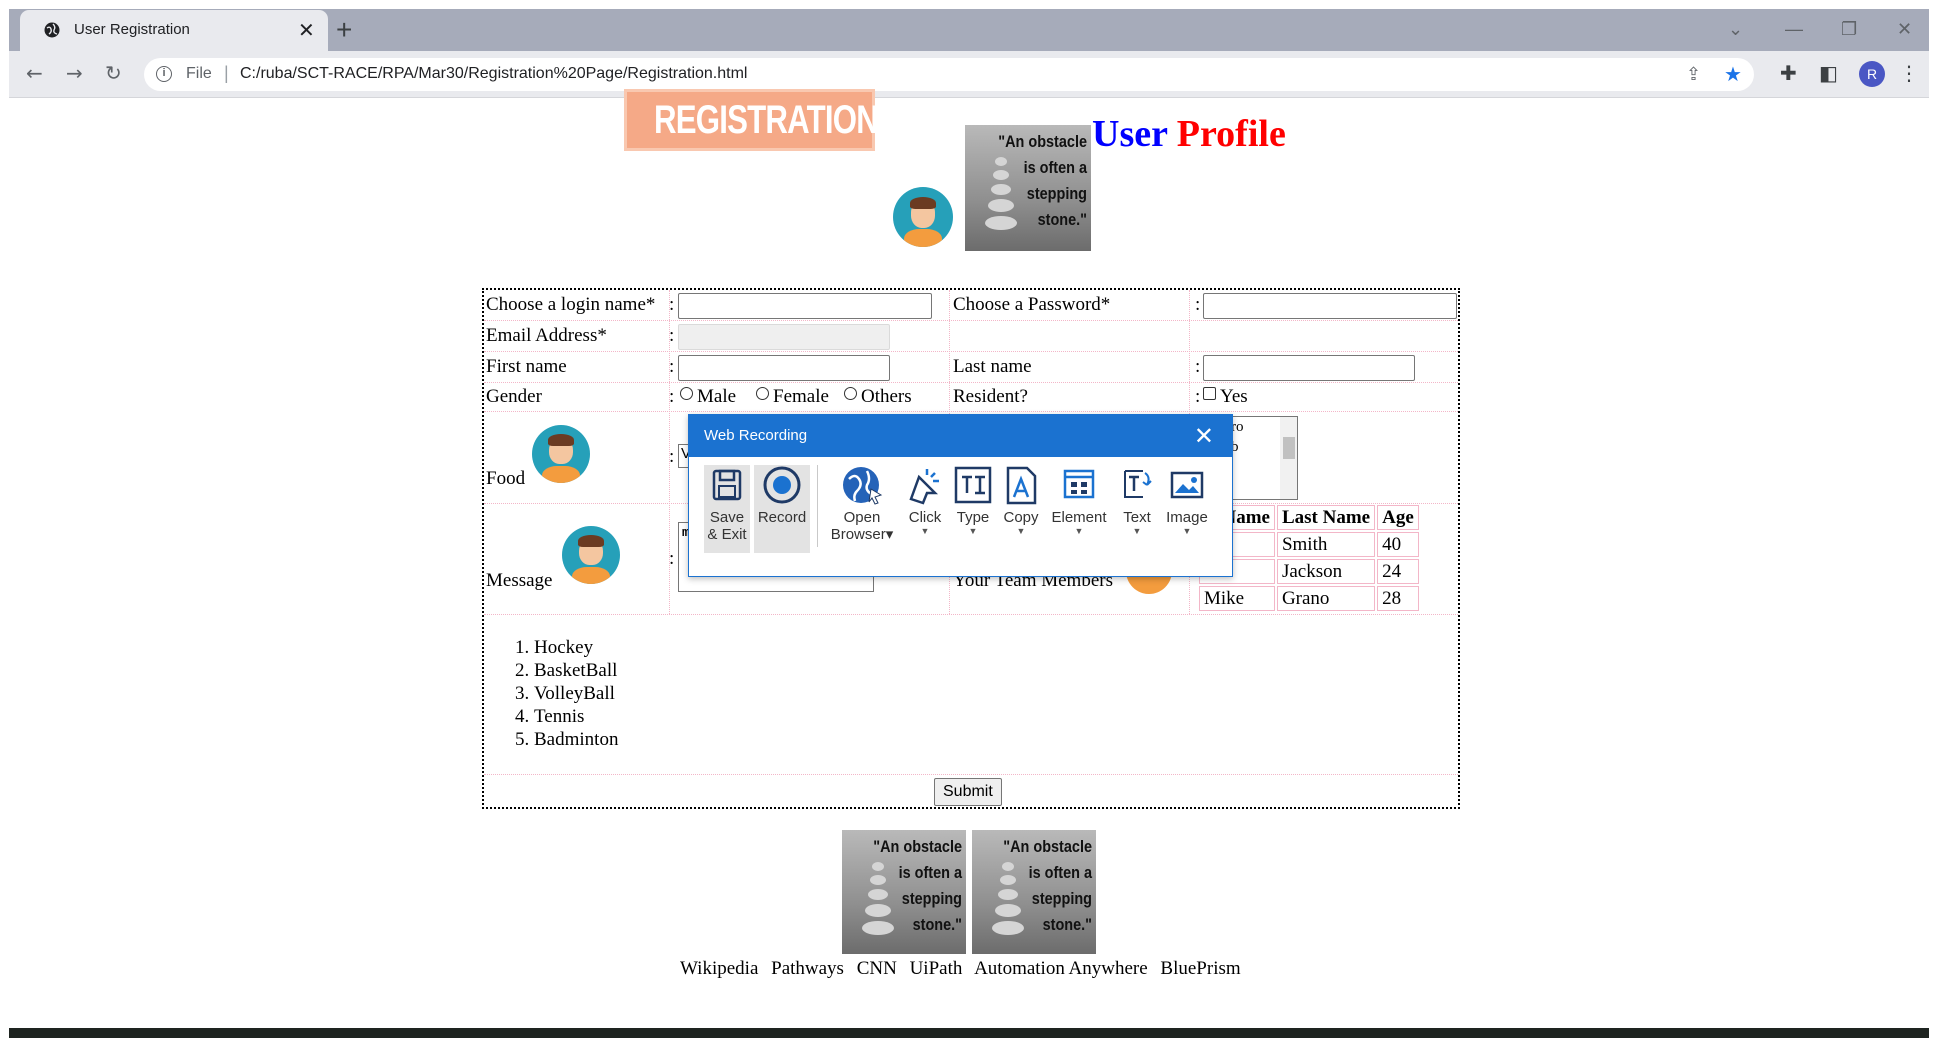 Image resolution: width=1938 pixels, height=1038 pixels. I want to click on click-icon, so click(924, 487).